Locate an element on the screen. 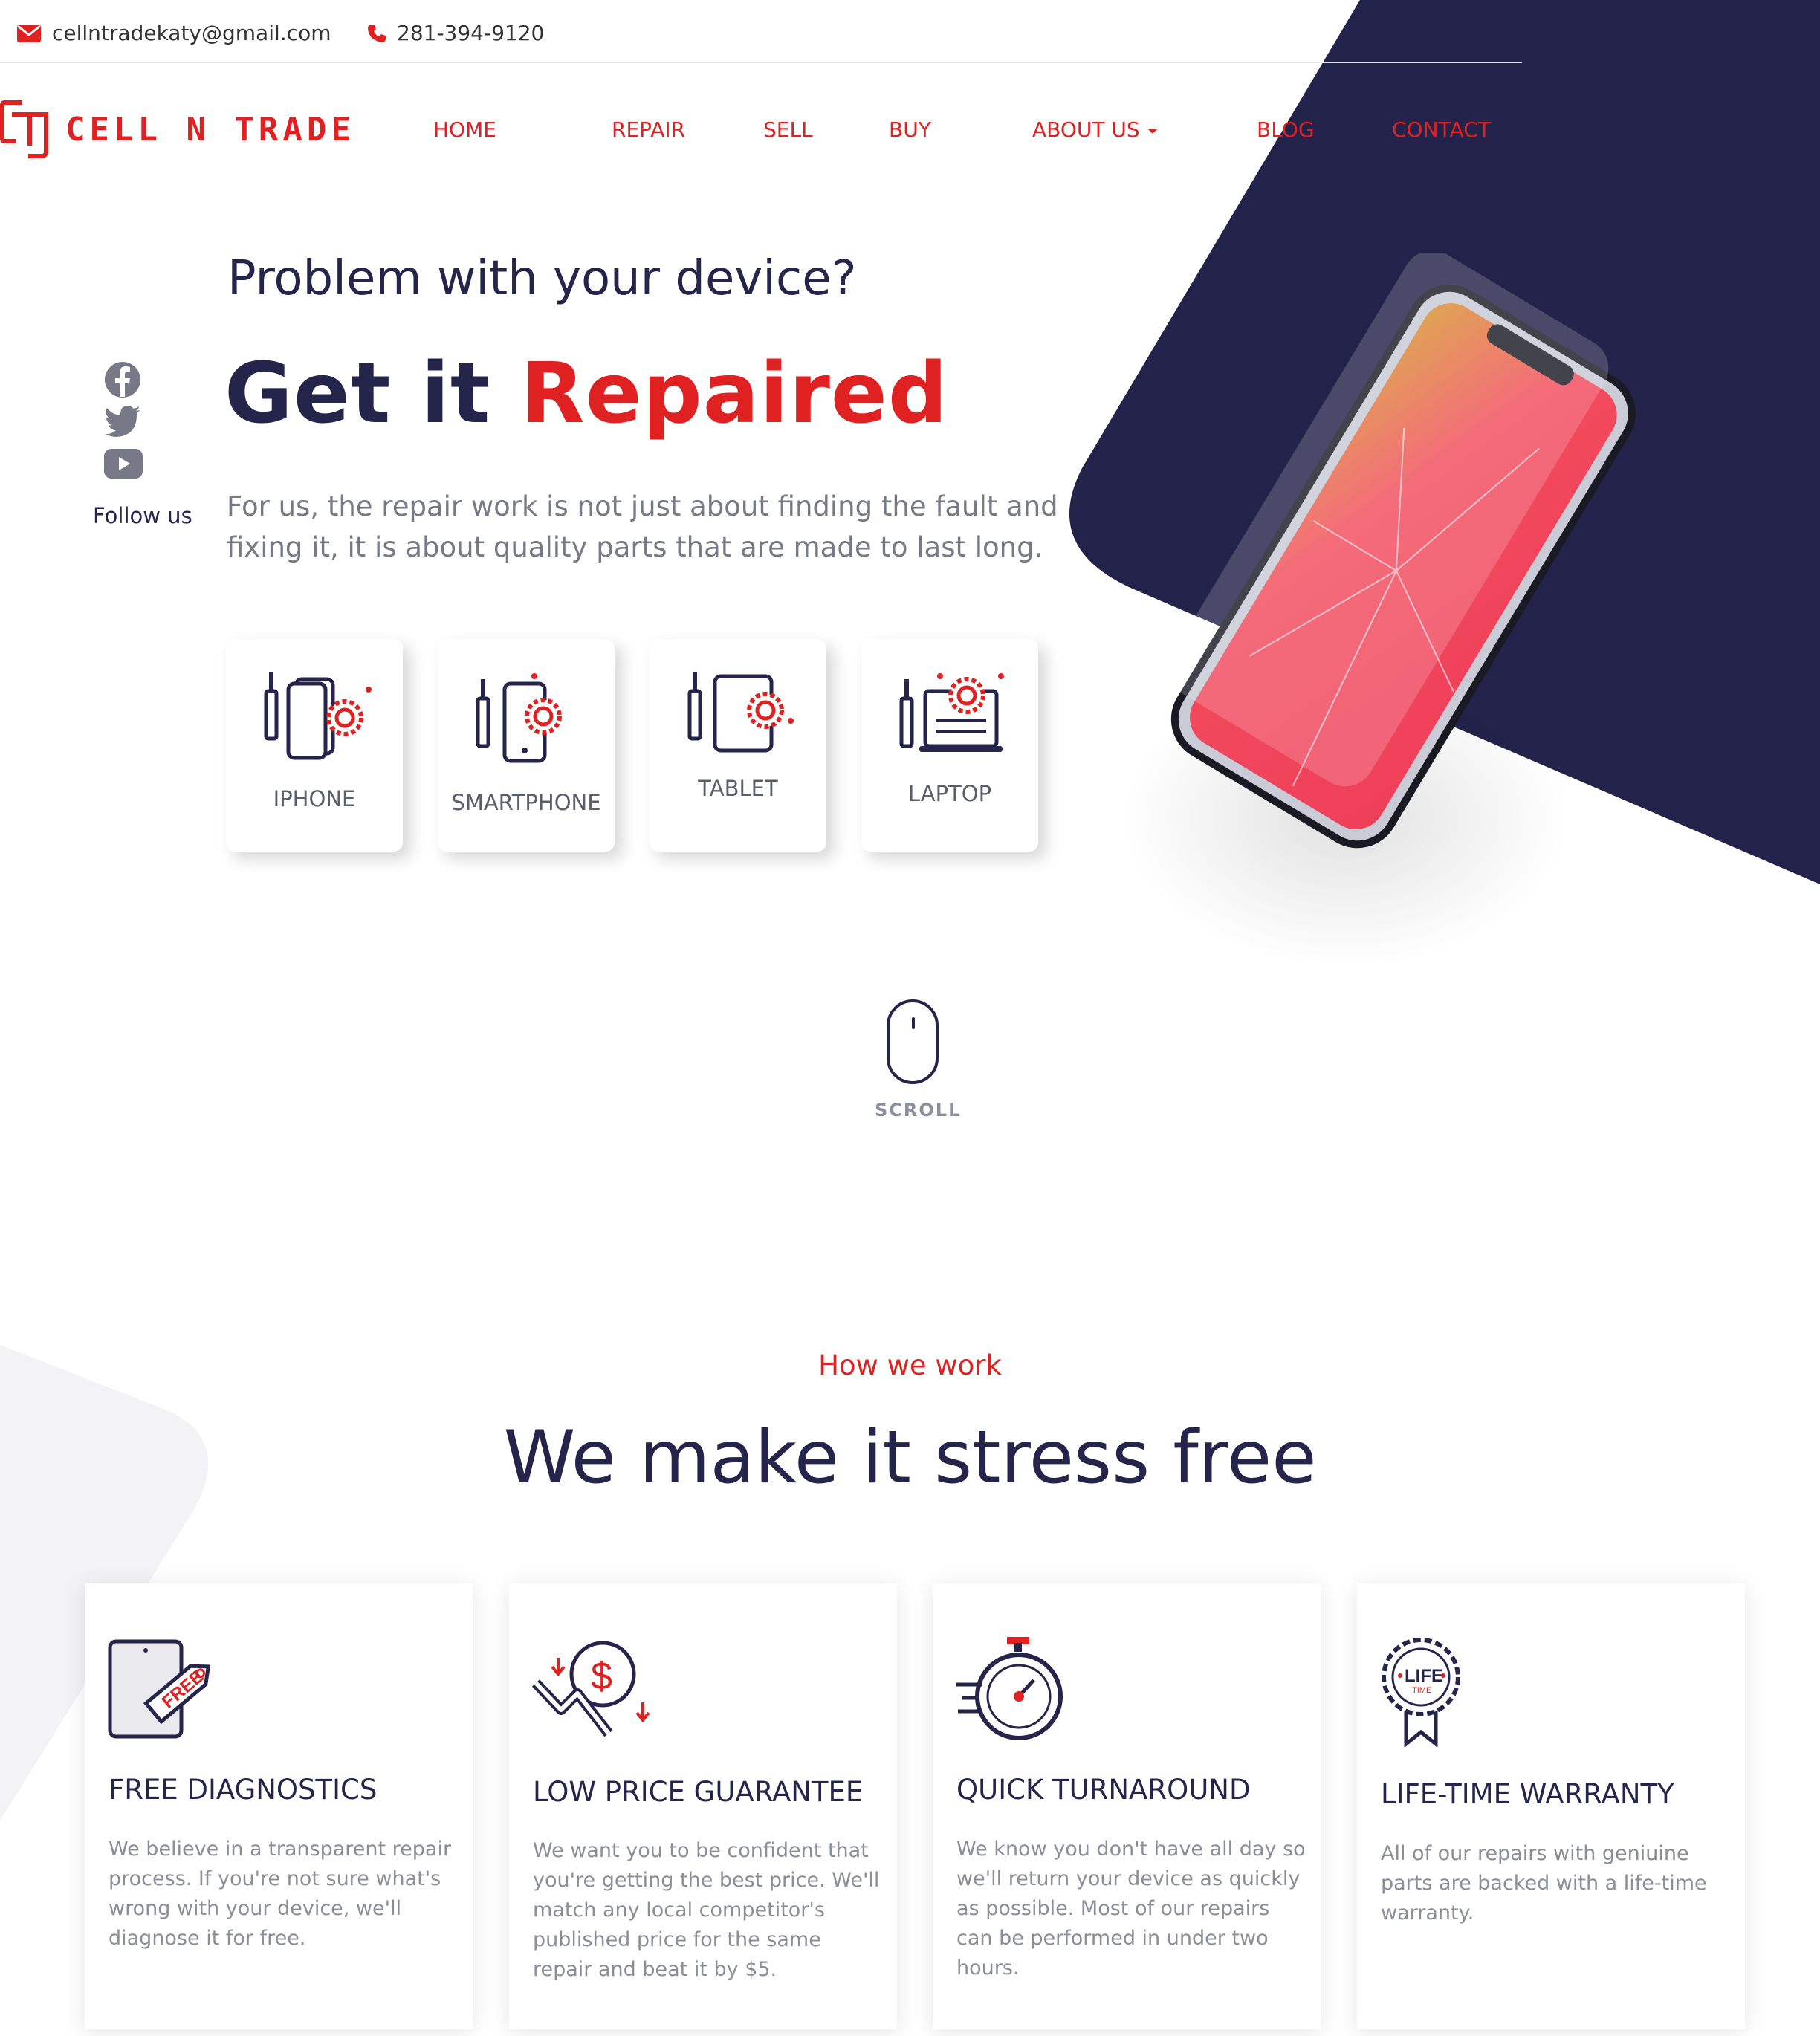 Image resolution: width=1820 pixels, height=2036 pixels. how-we-work-label: How we work is located at coordinates (910, 1365).